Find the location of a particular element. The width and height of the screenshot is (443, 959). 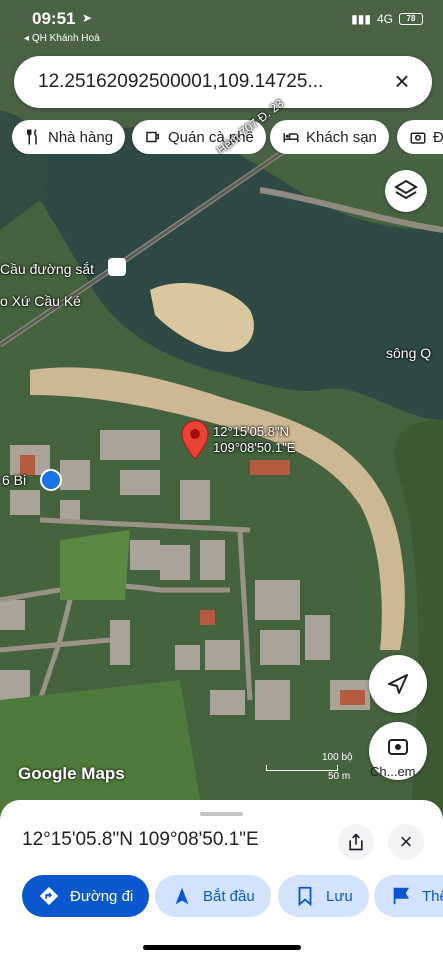

directions-button: Đường đi is located at coordinates (86, 896).